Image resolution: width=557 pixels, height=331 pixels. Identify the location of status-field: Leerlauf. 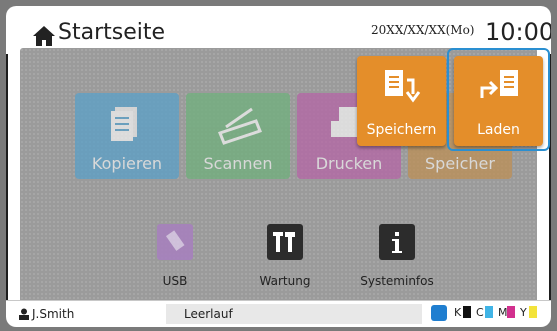
(294, 314).